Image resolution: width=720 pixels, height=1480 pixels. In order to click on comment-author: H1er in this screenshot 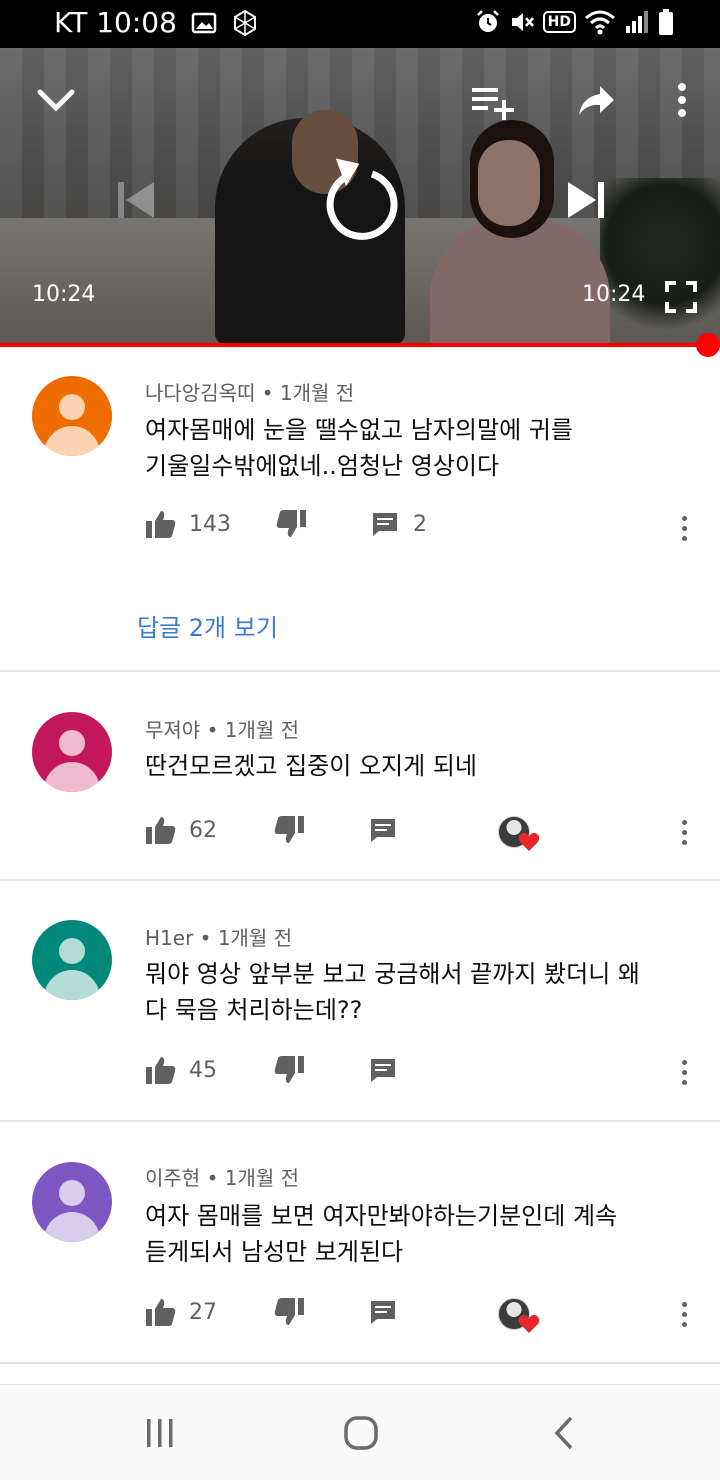, I will do `click(169, 938)`.